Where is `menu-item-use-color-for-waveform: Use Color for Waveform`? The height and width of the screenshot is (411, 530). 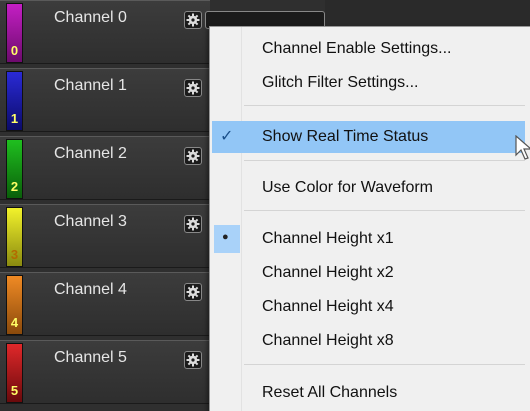 menu-item-use-color-for-waveform: Use Color for Waveform is located at coordinates (368, 188).